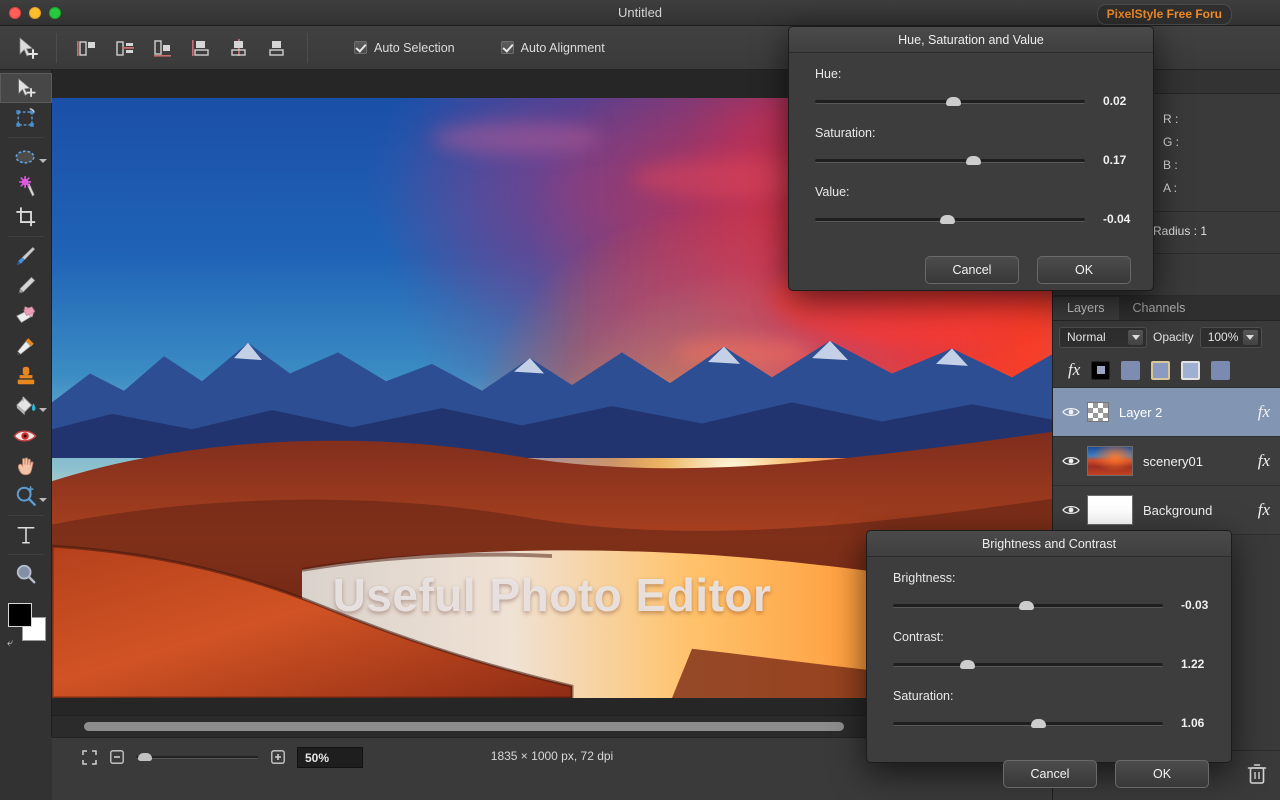 The width and height of the screenshot is (1280, 800). I want to click on align-top-button, so click(201, 48).